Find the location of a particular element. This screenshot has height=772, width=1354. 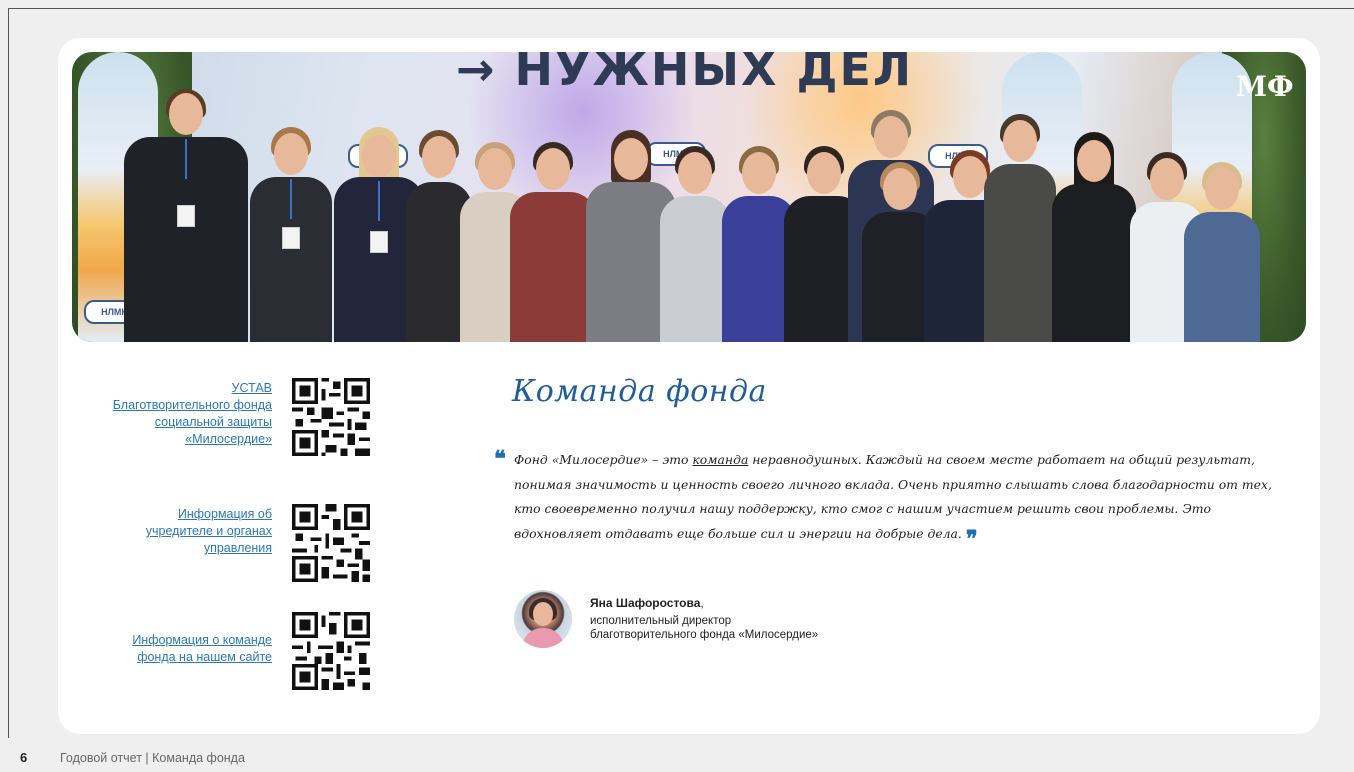

footer-title: Годовой отчет | Команда фонда is located at coordinates (152, 758).